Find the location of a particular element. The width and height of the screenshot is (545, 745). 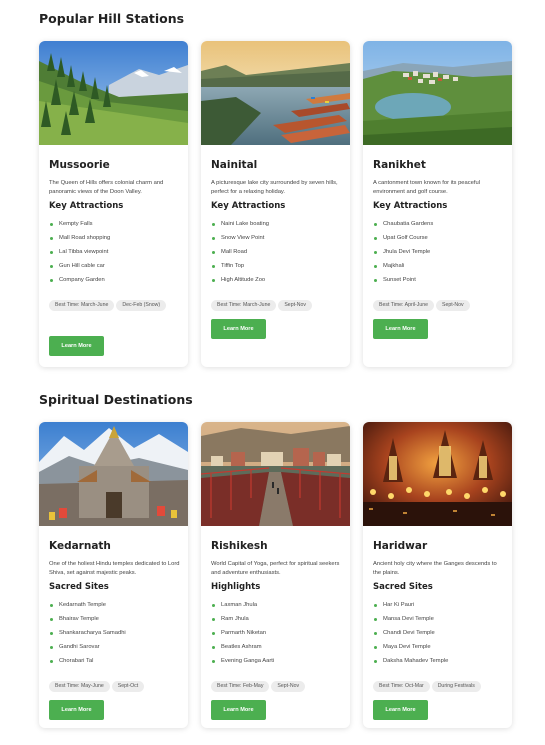

mountain-temple-photo is located at coordinates (113, 474).